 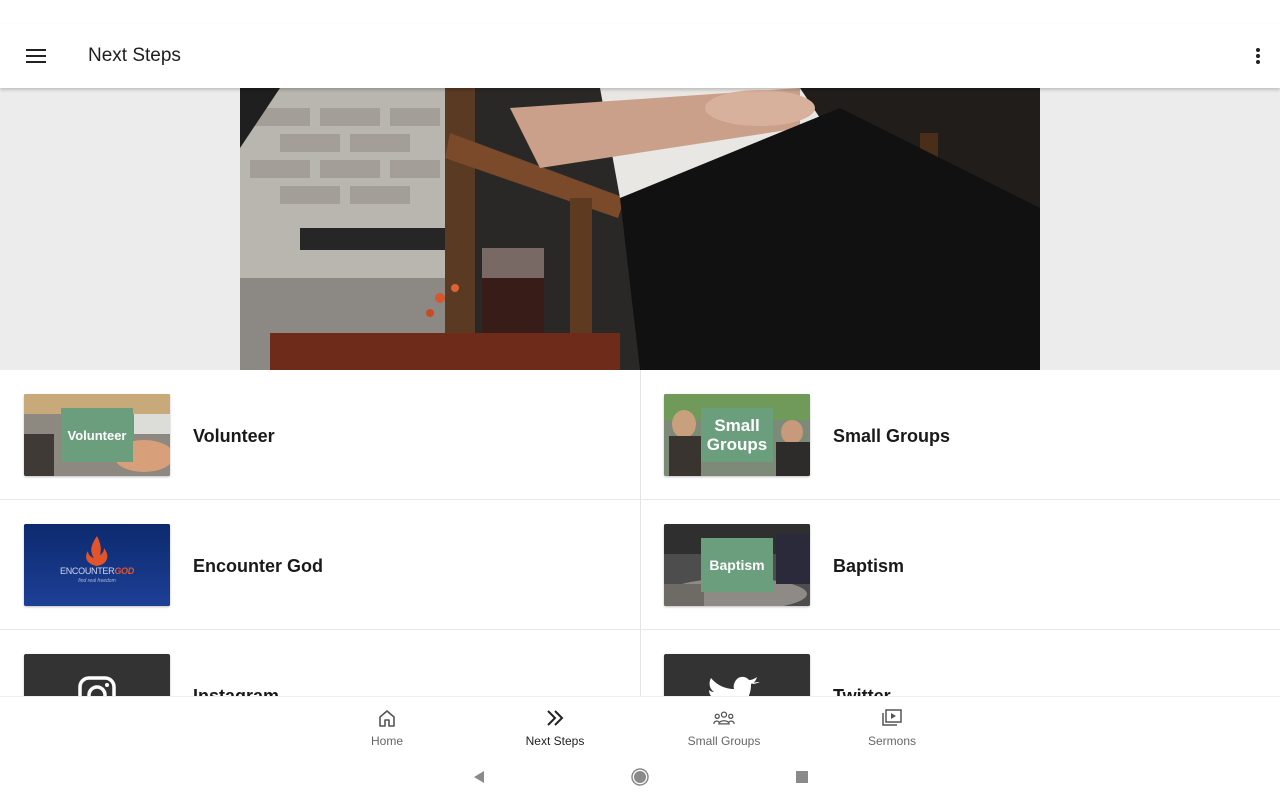 I want to click on small-groups-badge: Small Groups, so click(x=737, y=435).